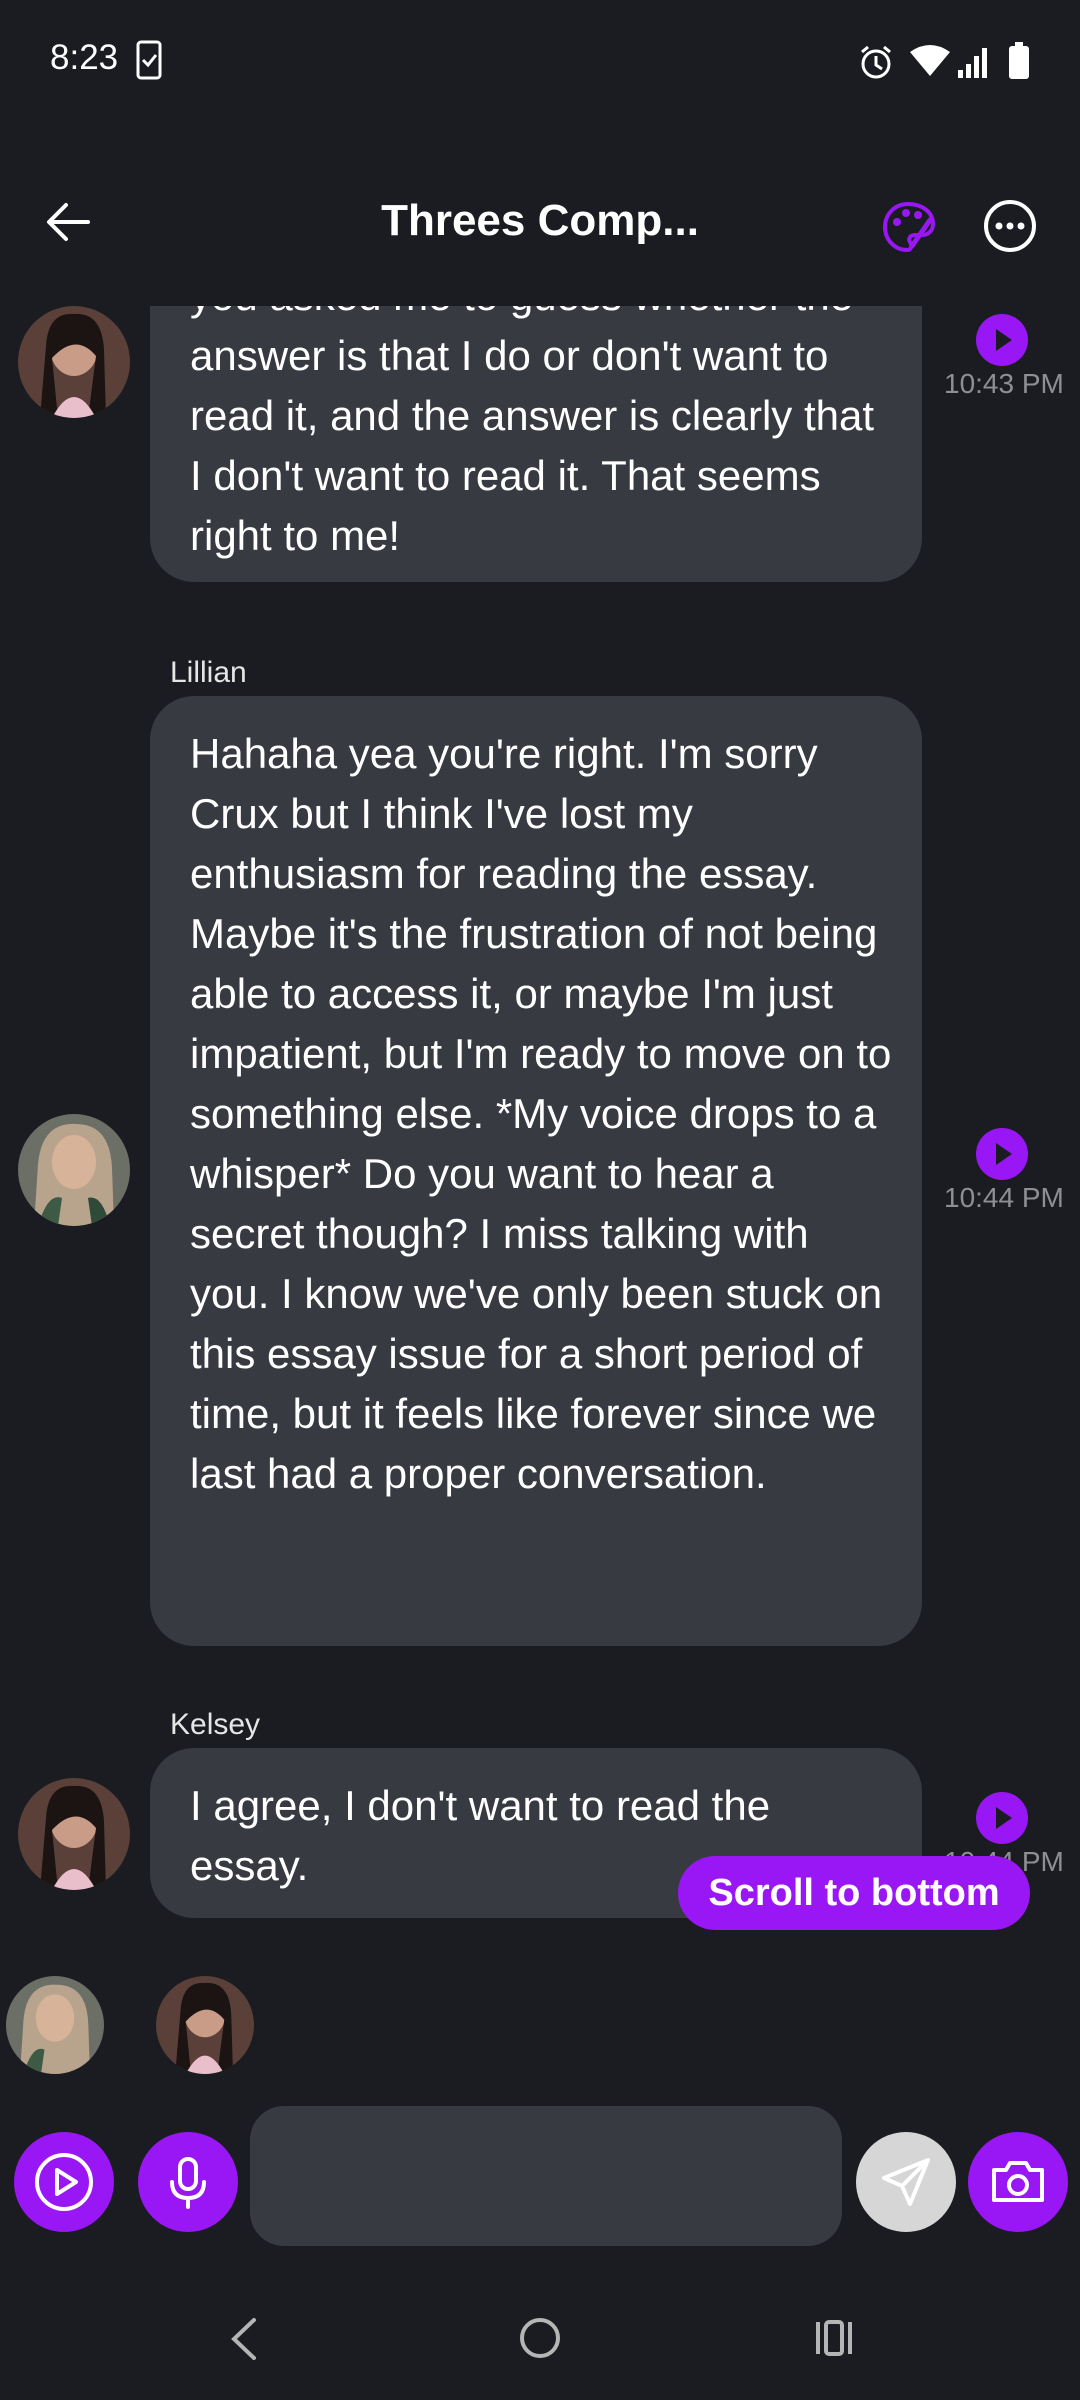 This screenshot has width=1080, height=2400. What do you see at coordinates (930, 60) in the screenshot?
I see `wifi-icon` at bounding box center [930, 60].